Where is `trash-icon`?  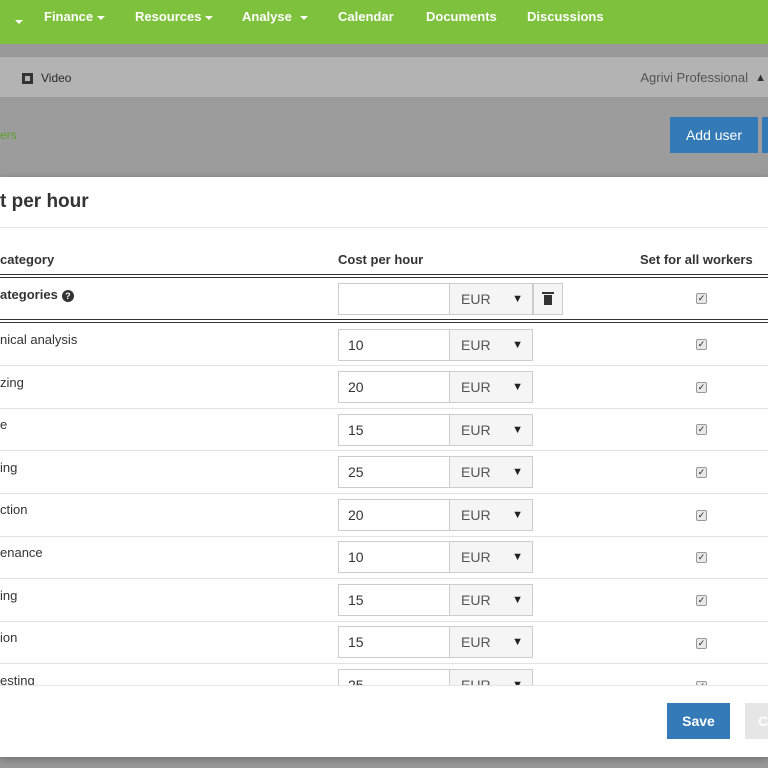
trash-icon is located at coordinates (548, 298).